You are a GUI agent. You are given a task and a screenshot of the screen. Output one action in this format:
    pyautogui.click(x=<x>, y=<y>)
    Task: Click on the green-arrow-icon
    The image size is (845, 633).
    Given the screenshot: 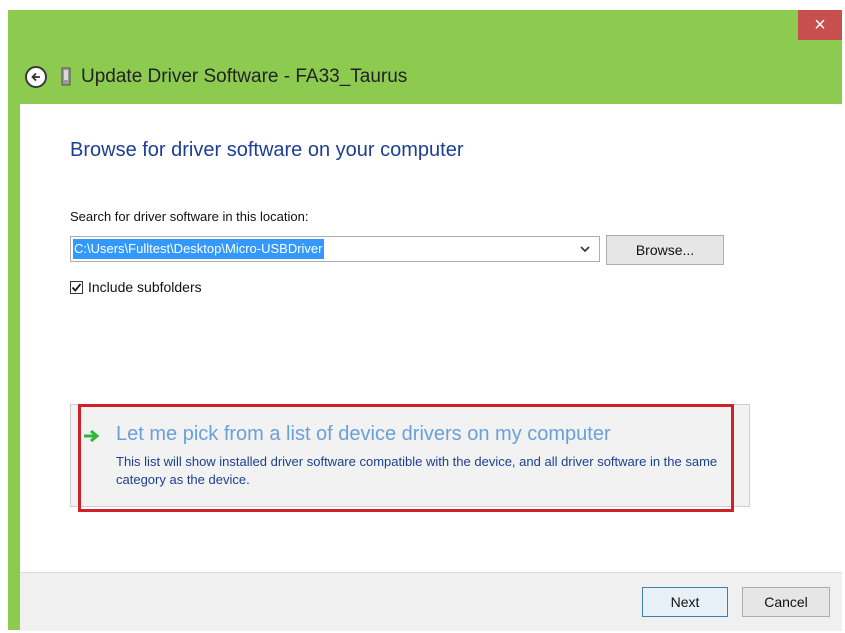 What is the action you would take?
    pyautogui.click(x=92, y=436)
    